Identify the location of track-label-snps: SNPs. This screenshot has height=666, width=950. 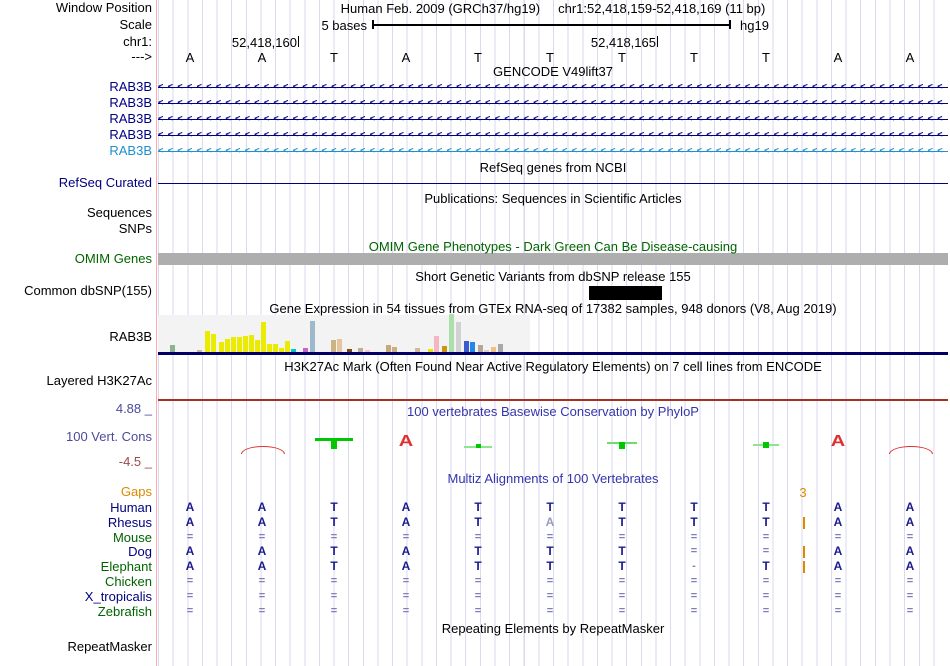
(135, 229).